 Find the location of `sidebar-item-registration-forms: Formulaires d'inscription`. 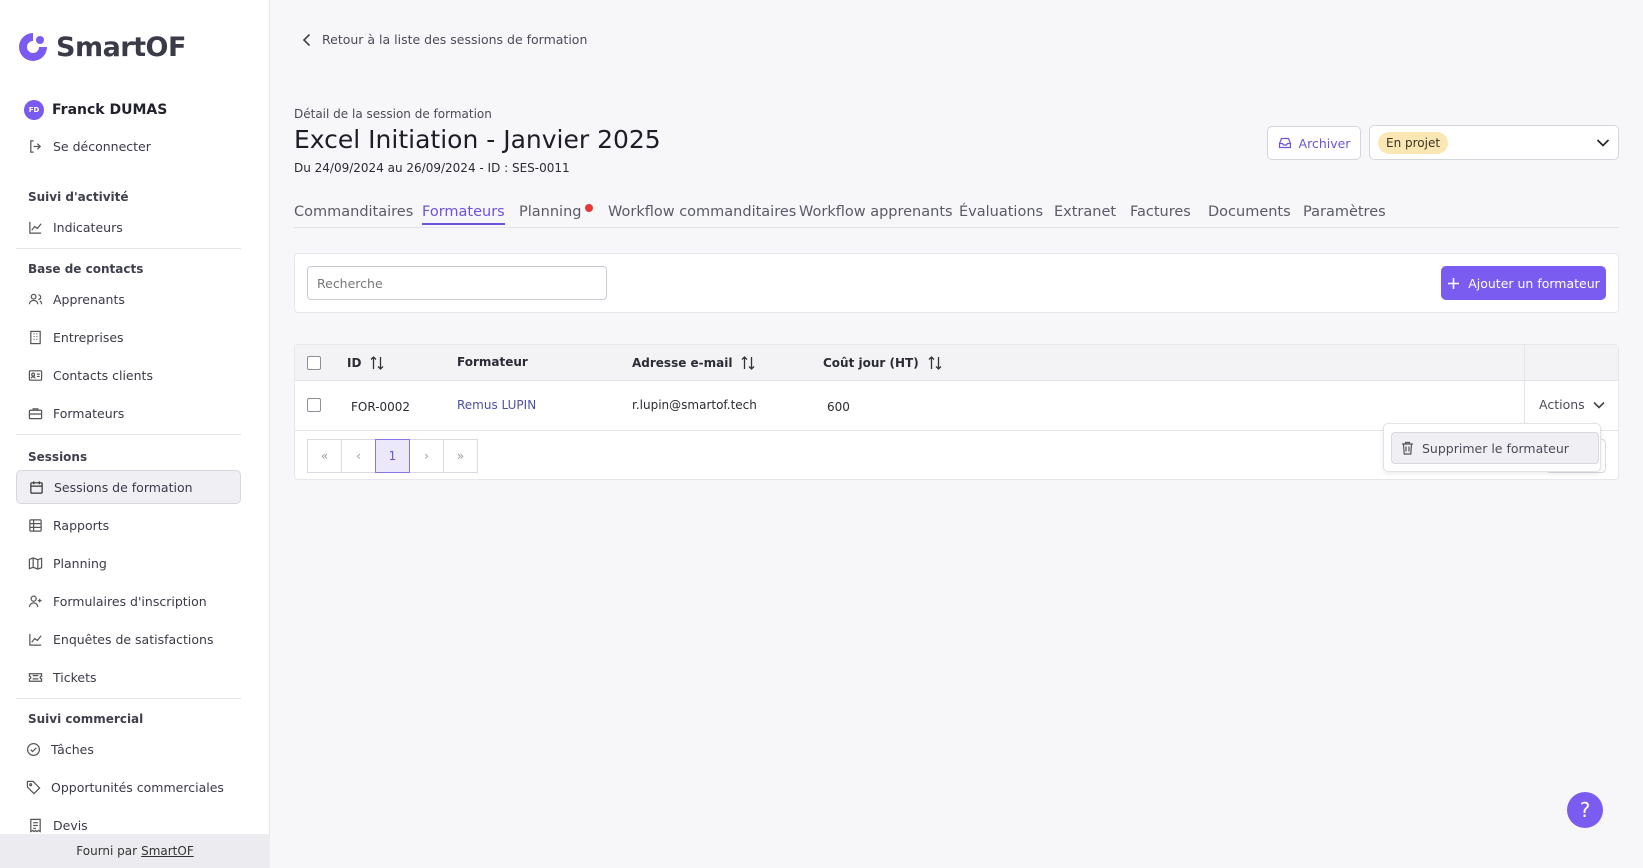

sidebar-item-registration-forms: Formulaires d'inscription is located at coordinates (128, 601).